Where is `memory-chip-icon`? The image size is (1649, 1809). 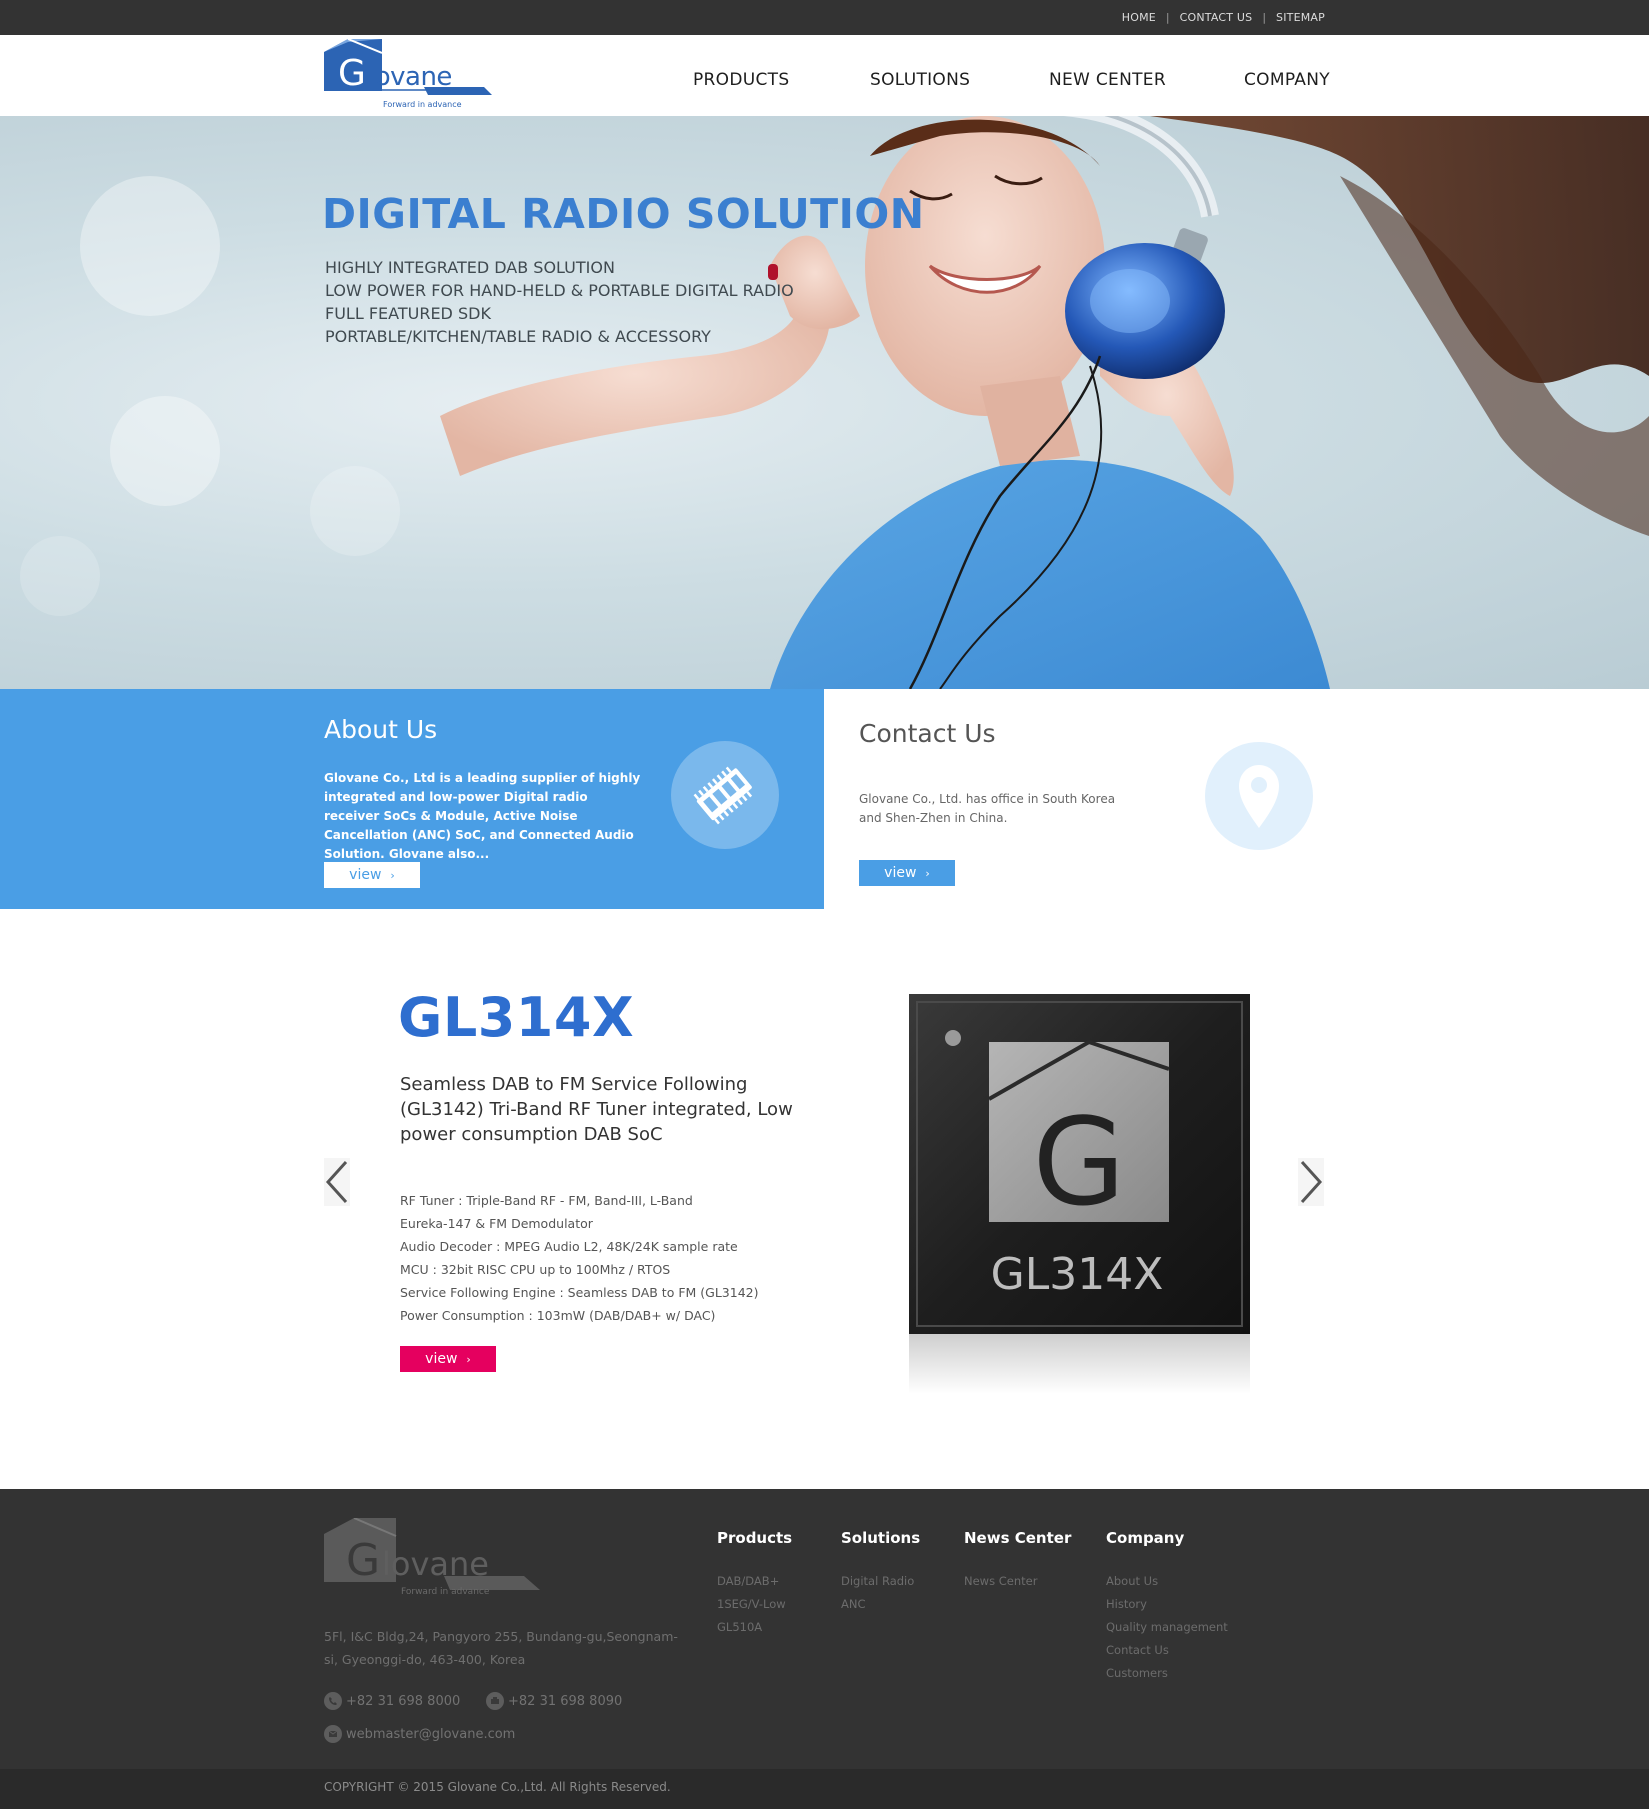
memory-chip-icon is located at coordinates (725, 795).